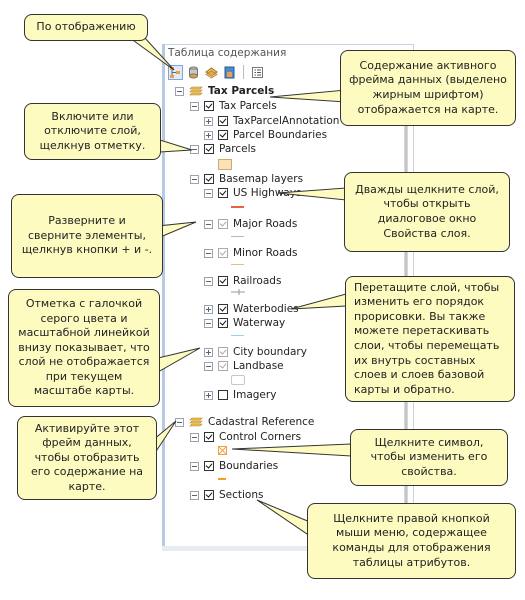 The image size is (525, 600). What do you see at coordinates (250, 224) in the screenshot?
I see `layer-major-roads: Major Roads` at bounding box center [250, 224].